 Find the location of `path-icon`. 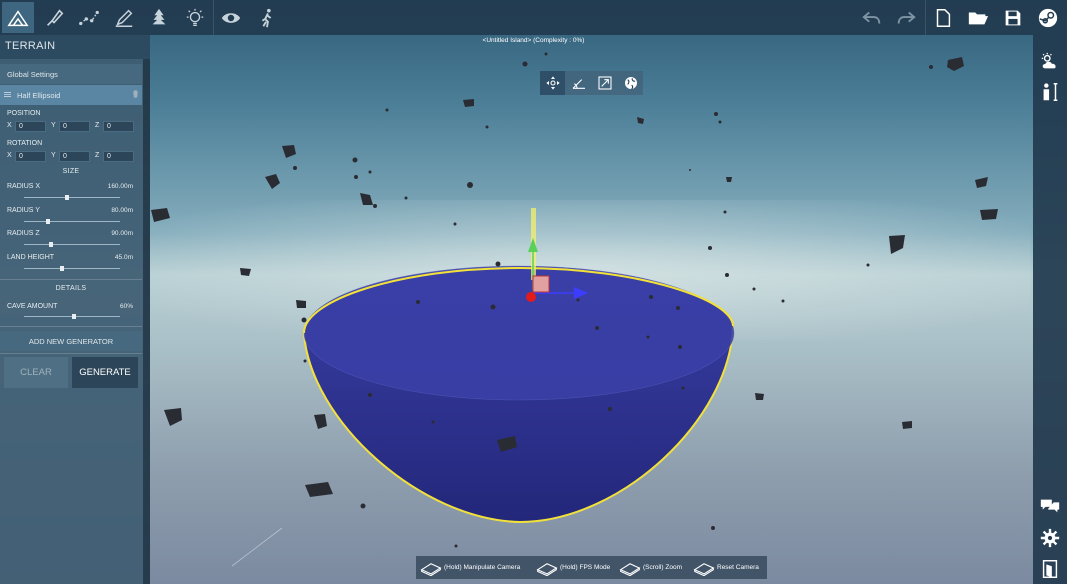

path-icon is located at coordinates (89, 17).